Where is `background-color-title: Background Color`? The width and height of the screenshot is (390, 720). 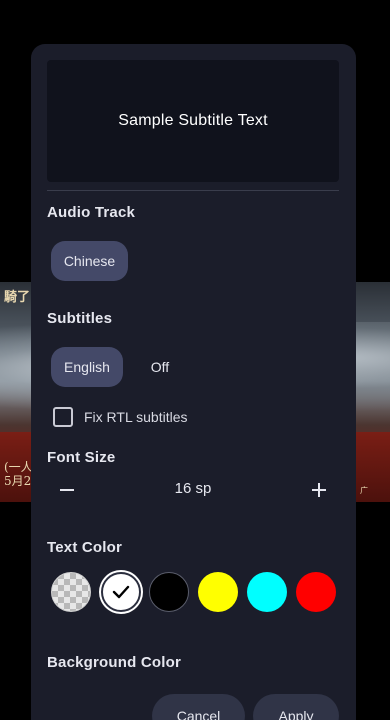
background-color-title: Background Color is located at coordinates (114, 662).